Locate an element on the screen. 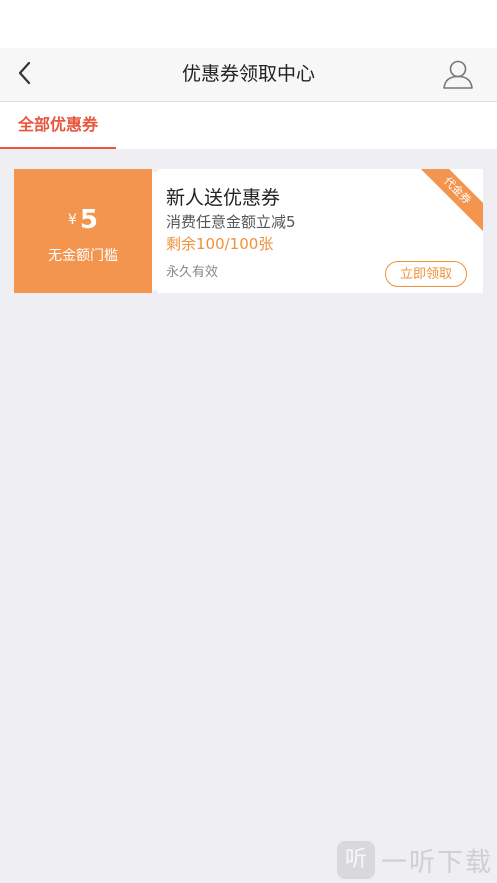 This screenshot has height=883, width=497. tab-bar: 全部优惠券 is located at coordinates (248, 125).